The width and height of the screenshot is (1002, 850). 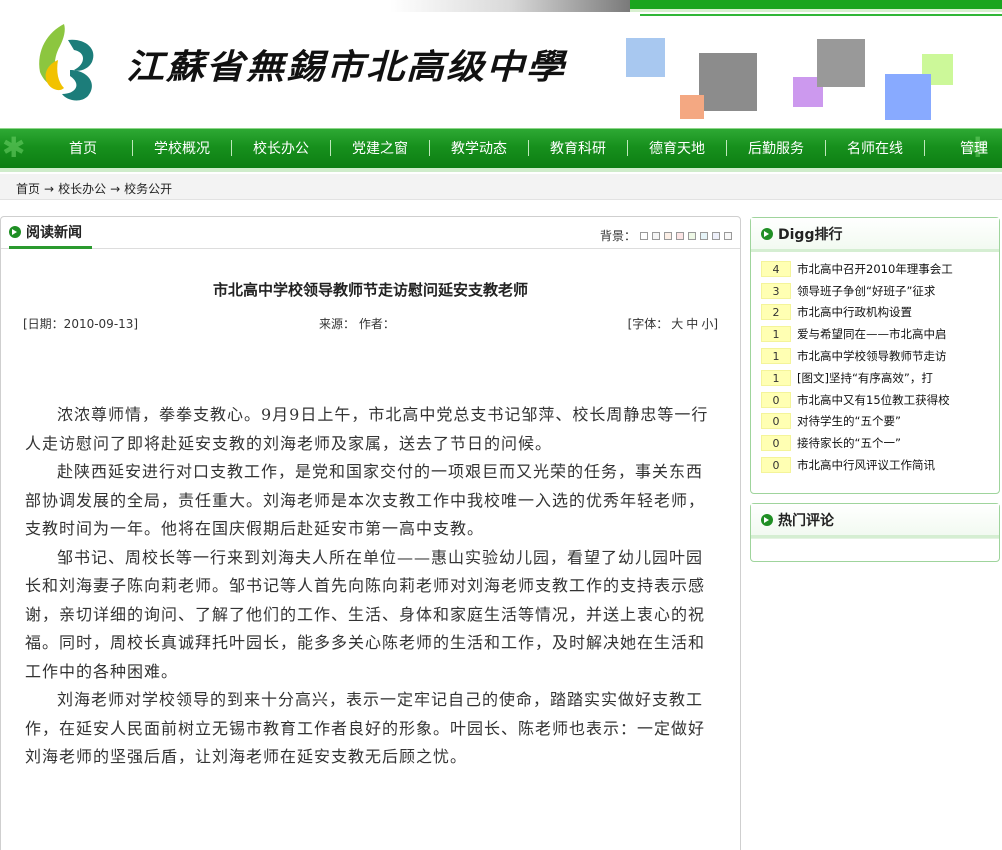 What do you see at coordinates (83, 148) in the screenshot?
I see `nav-item: 首页` at bounding box center [83, 148].